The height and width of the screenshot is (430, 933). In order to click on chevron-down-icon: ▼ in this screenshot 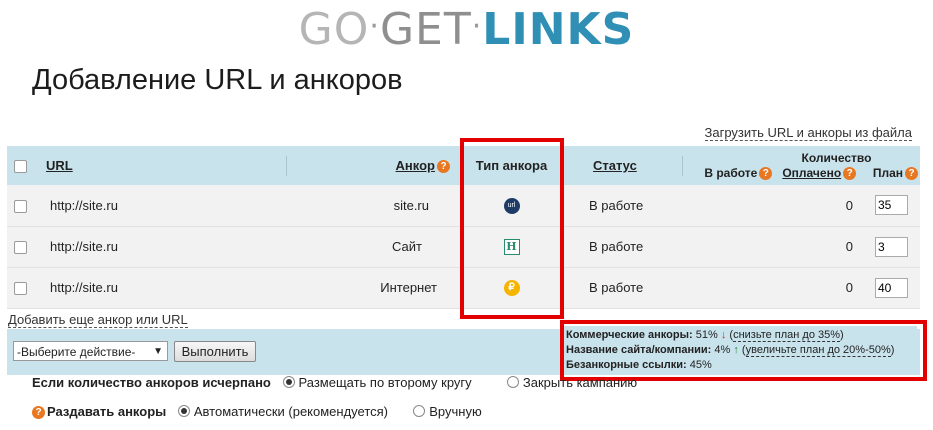, I will do `click(158, 351)`.